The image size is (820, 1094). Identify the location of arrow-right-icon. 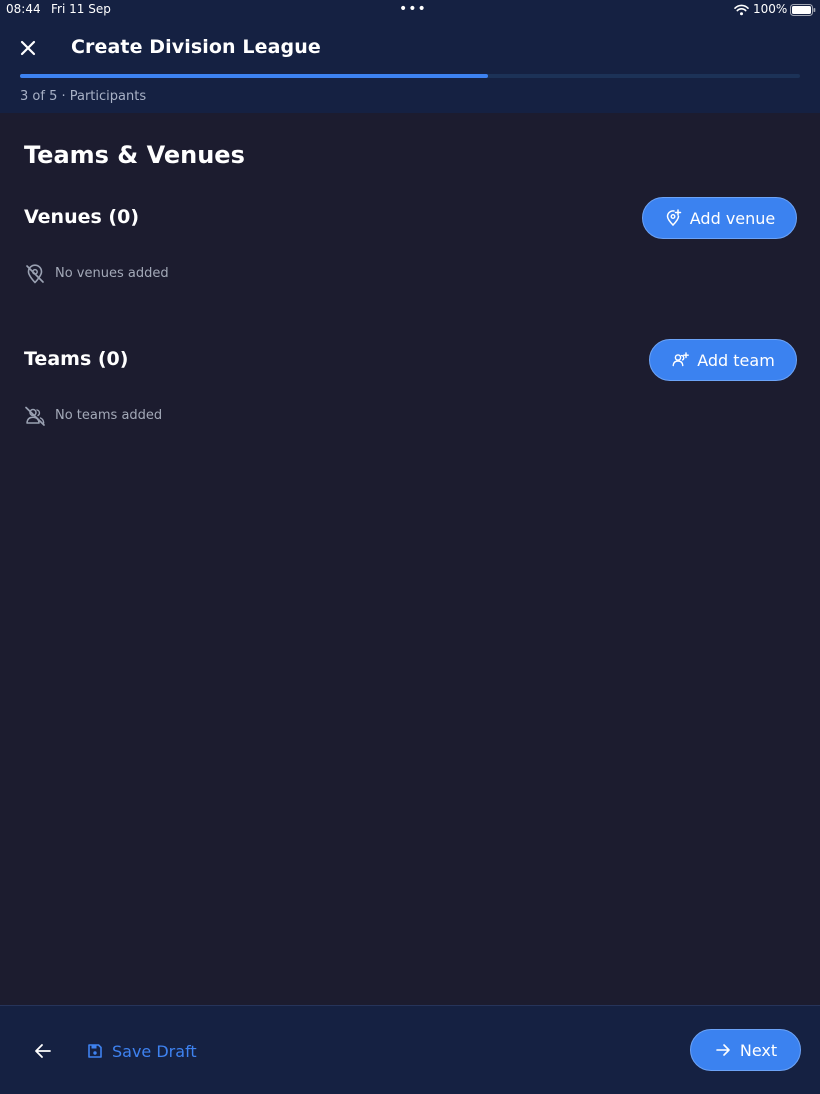
(723, 1050).